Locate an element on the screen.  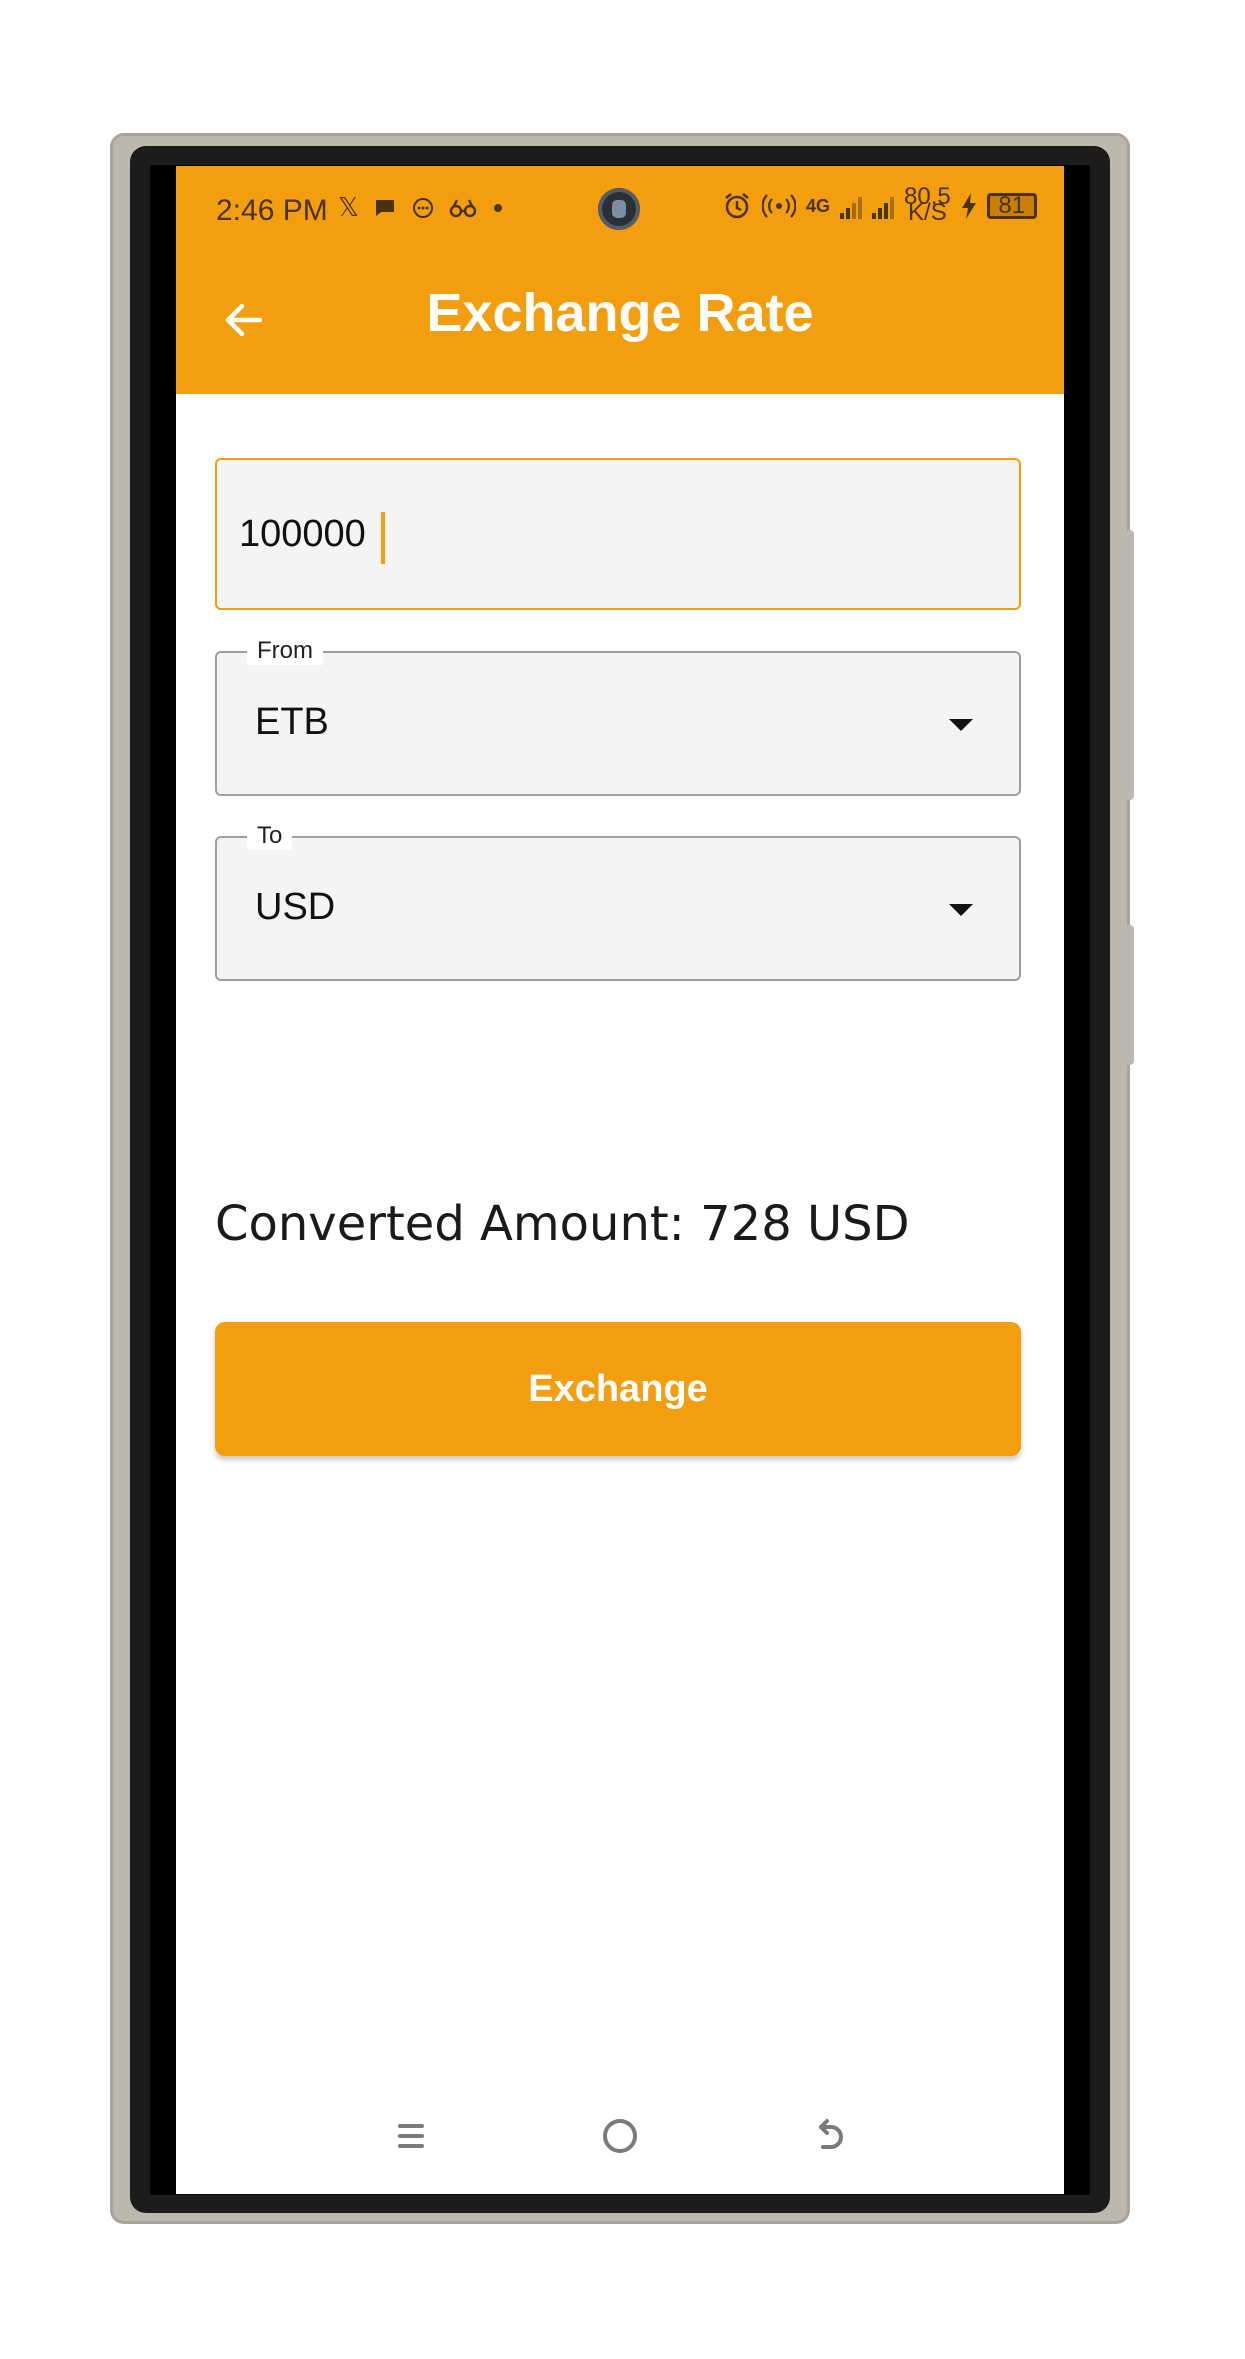
net-speed: 80.5 K/S is located at coordinates (927, 205).